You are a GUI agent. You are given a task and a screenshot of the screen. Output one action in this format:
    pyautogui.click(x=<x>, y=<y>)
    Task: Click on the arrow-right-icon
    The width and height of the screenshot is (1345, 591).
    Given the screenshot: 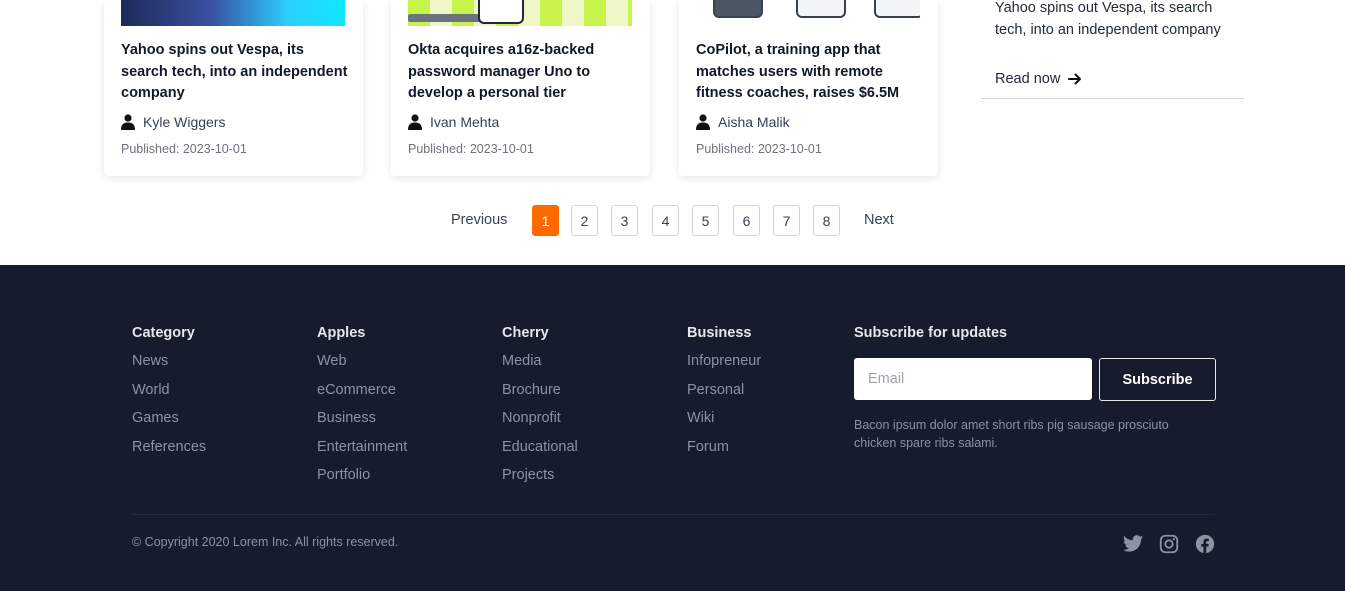 What is the action you would take?
    pyautogui.click(x=1075, y=79)
    